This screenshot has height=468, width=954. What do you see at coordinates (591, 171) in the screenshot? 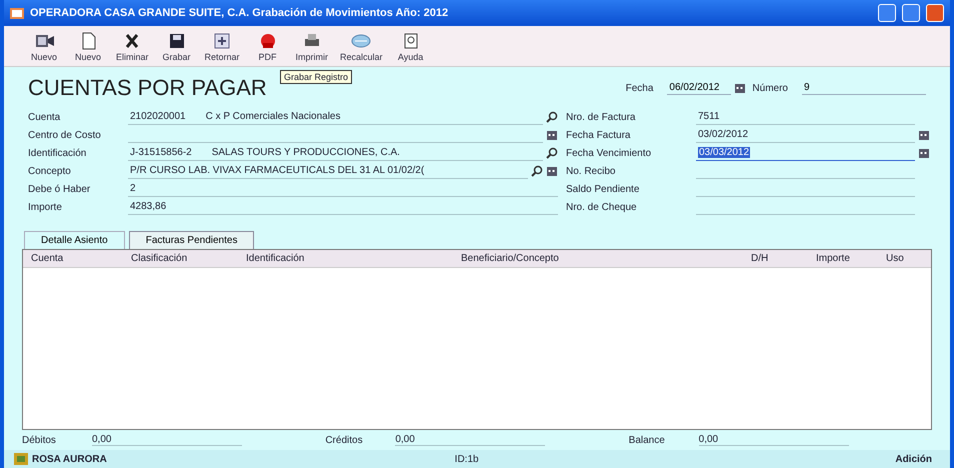
I see `field-label: No. Recibo` at bounding box center [591, 171].